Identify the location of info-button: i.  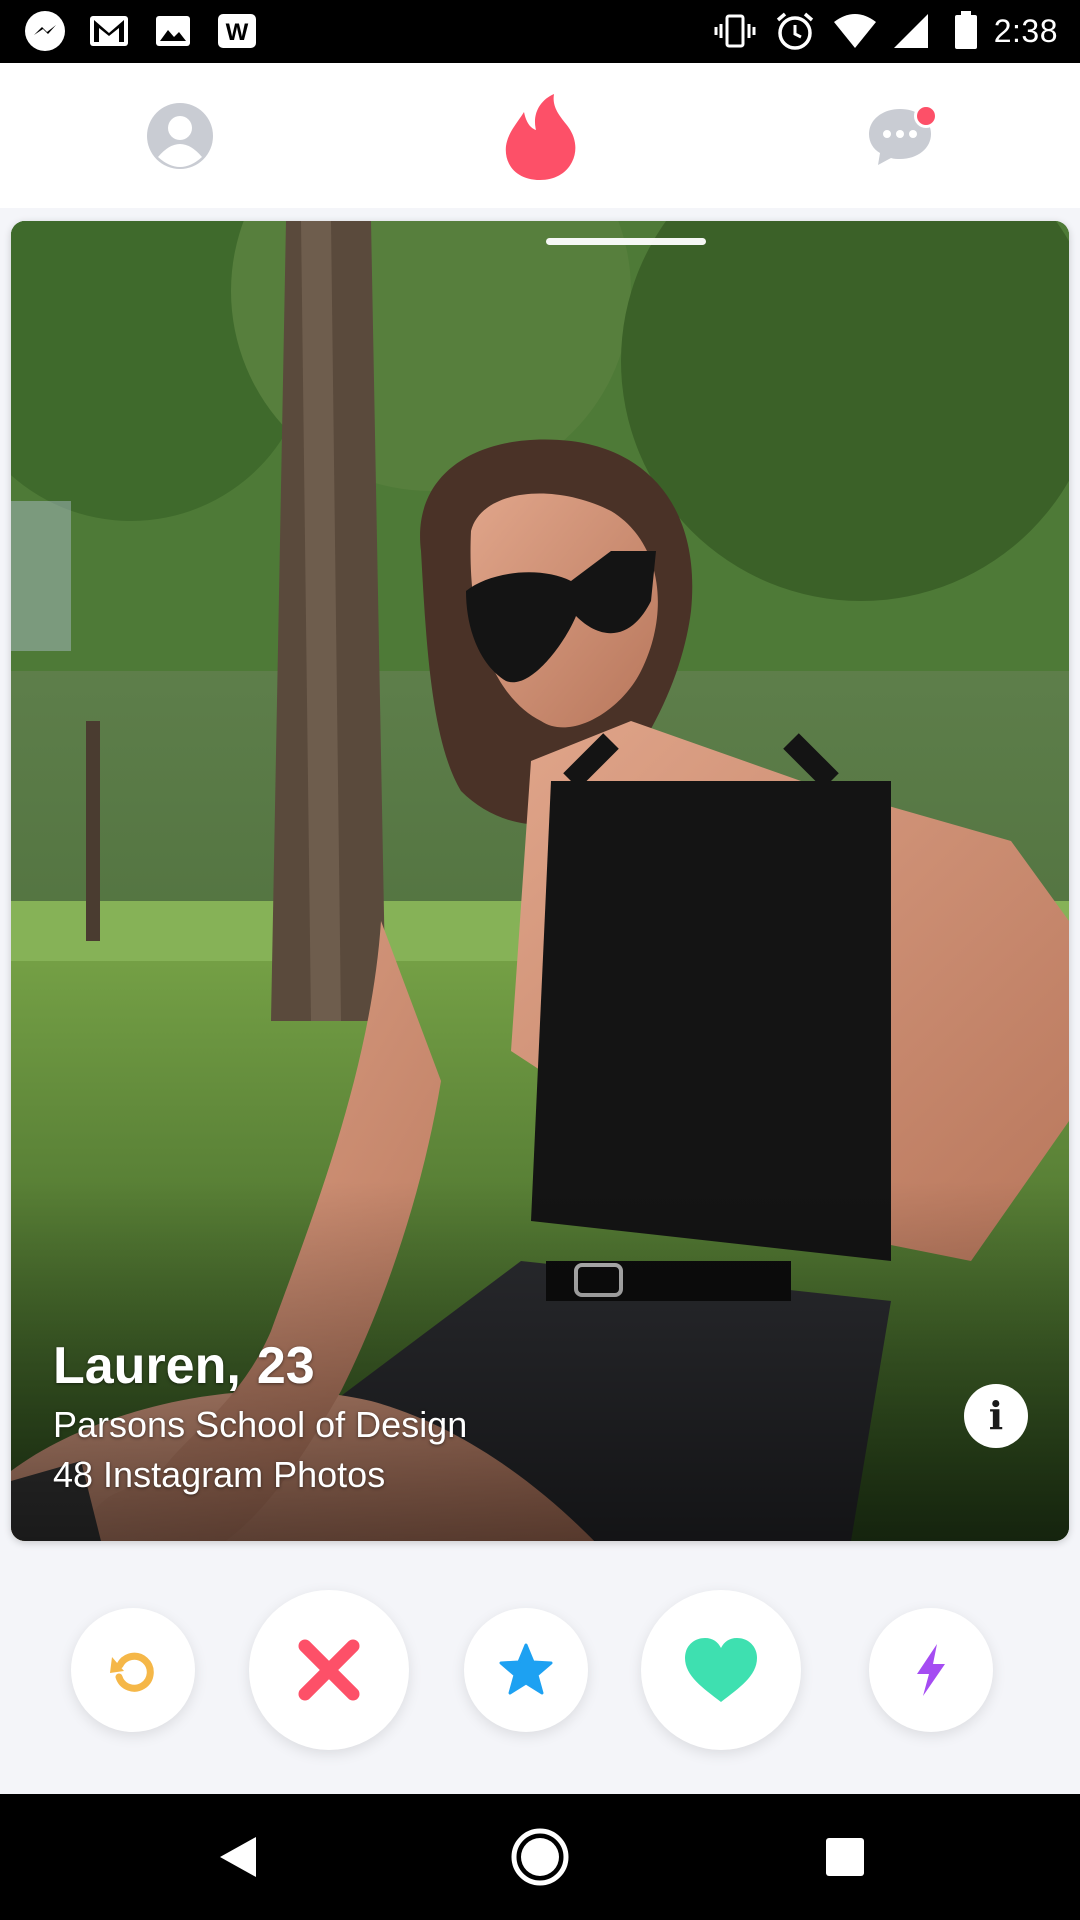
(996, 1416).